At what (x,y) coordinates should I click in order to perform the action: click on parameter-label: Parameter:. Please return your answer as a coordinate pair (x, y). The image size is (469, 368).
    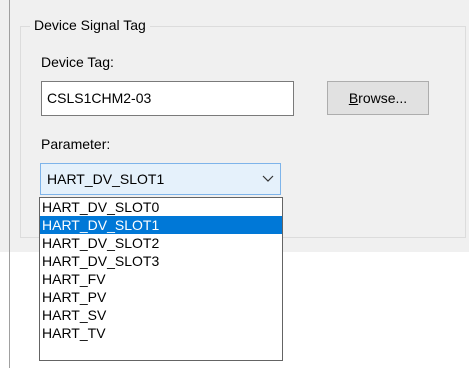
    Looking at the image, I should click on (76, 144).